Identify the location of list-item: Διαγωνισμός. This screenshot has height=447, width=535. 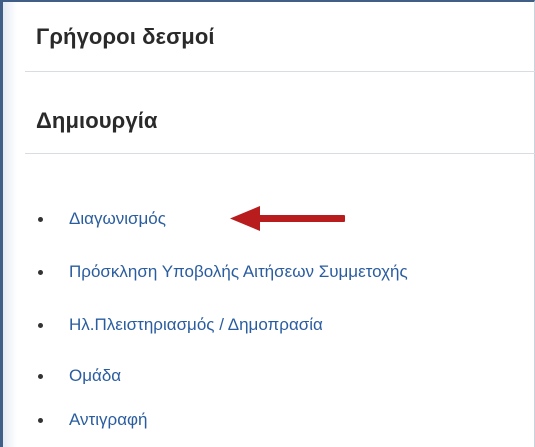
(102, 219).